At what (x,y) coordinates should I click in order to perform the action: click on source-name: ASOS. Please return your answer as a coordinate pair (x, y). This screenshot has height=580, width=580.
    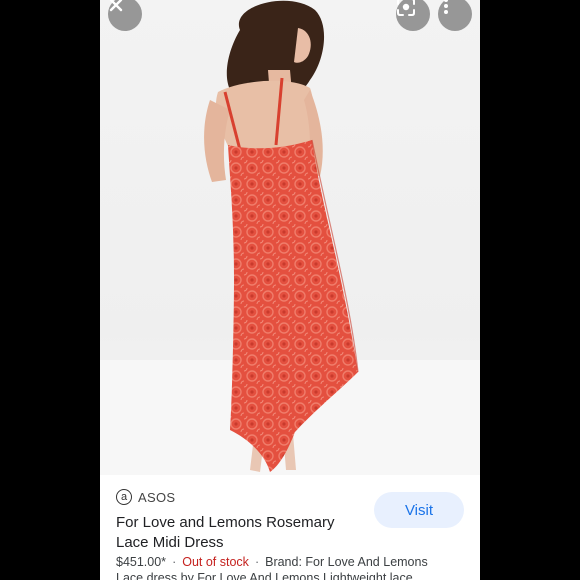
    Looking at the image, I should click on (157, 497).